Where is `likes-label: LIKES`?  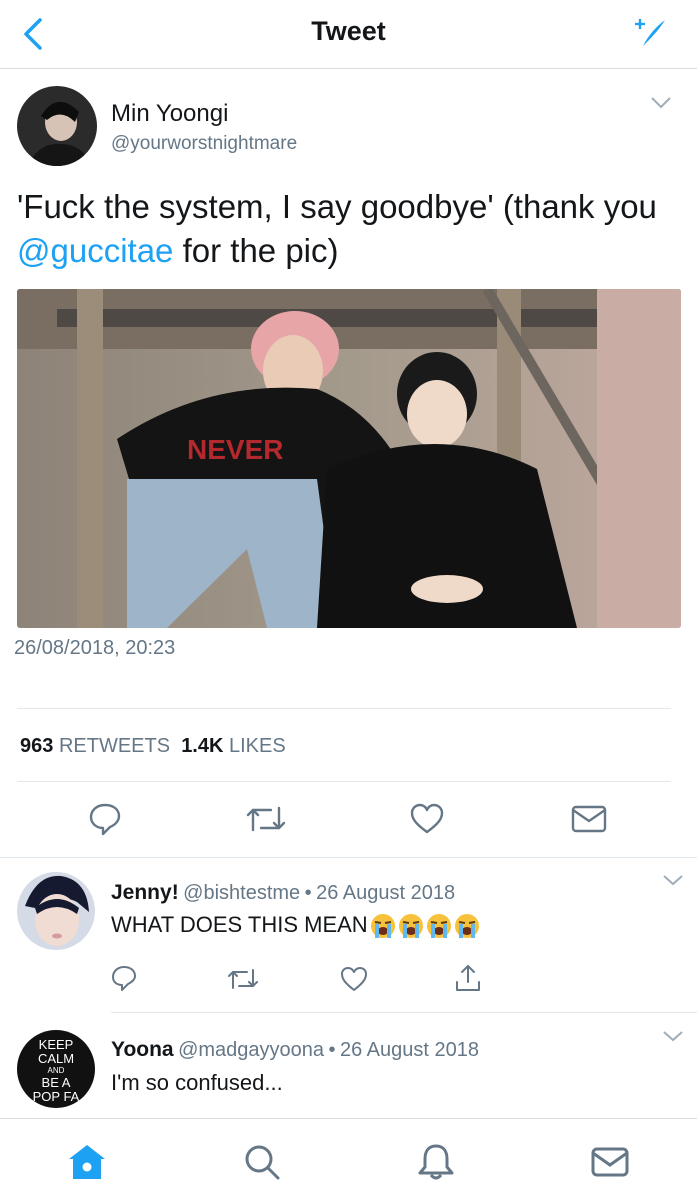
likes-label: LIKES is located at coordinates (257, 746).